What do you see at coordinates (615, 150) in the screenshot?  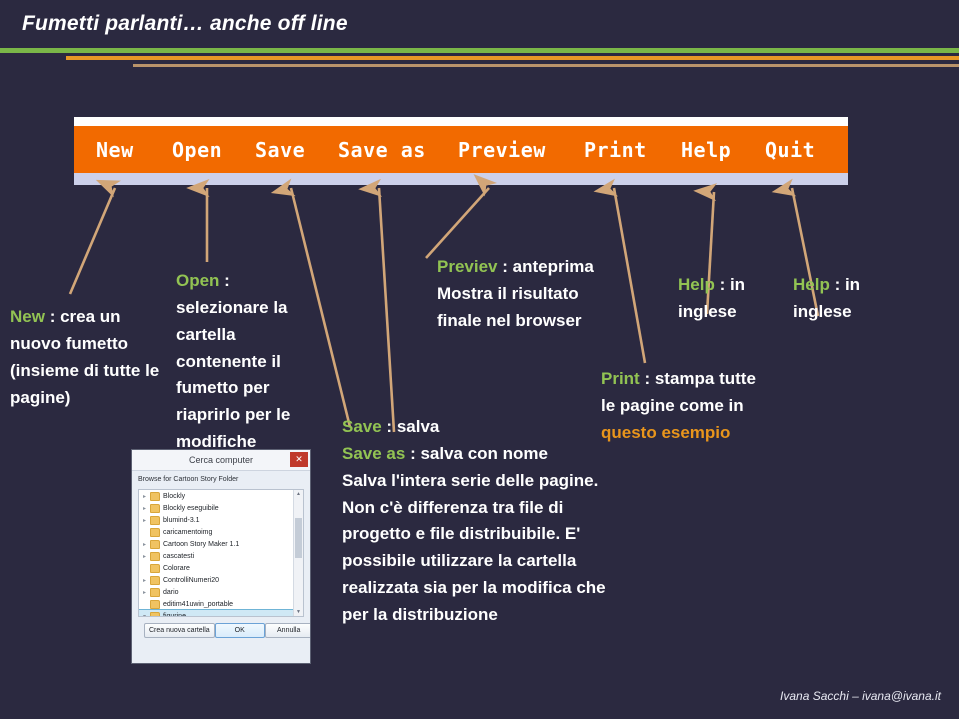 I see `toolbar-button-print: Print` at bounding box center [615, 150].